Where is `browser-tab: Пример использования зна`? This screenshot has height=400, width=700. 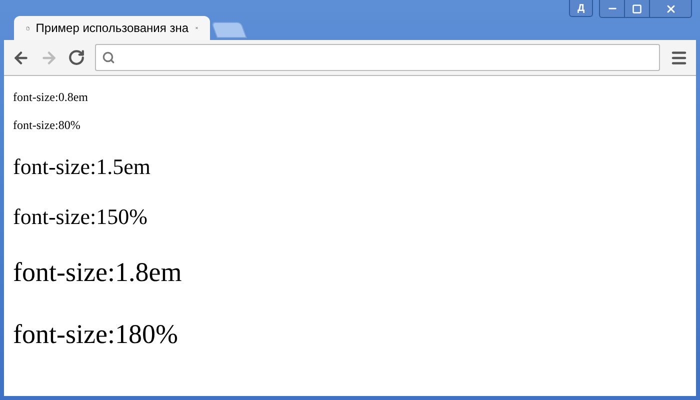
browser-tab: Пример использования зна is located at coordinates (112, 28).